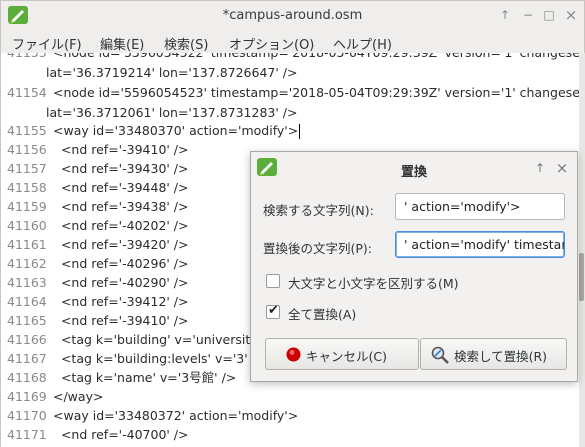 The height and width of the screenshot is (447, 585). I want to click on line-number: 41169, so click(27, 396).